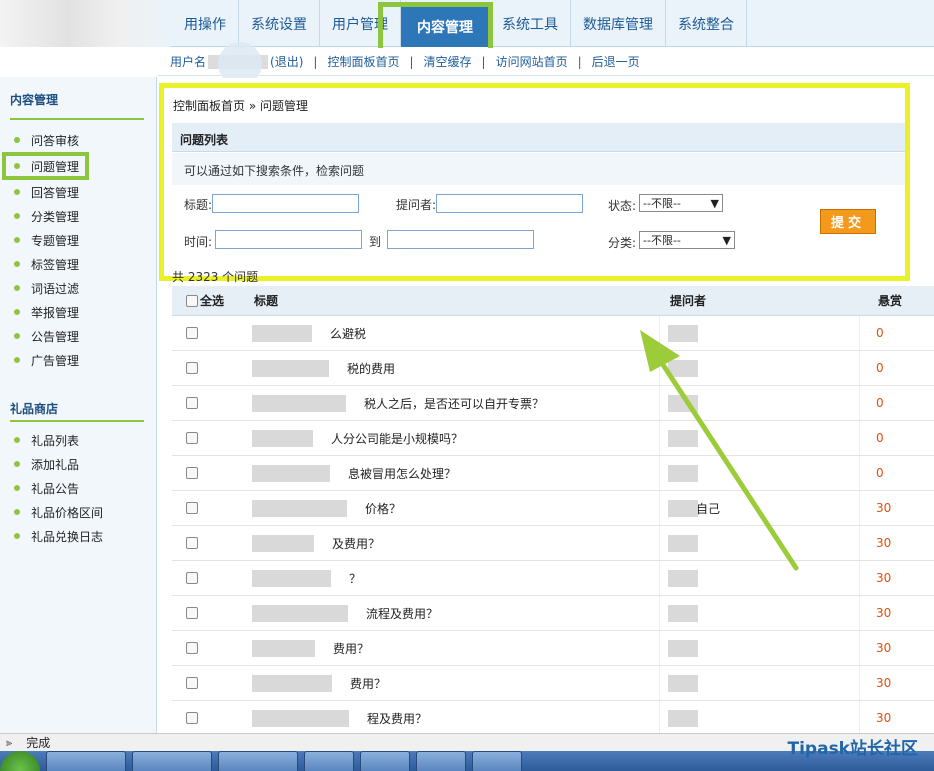 The height and width of the screenshot is (771, 934). I want to click on row-title-cell: 价格？, so click(455, 508).